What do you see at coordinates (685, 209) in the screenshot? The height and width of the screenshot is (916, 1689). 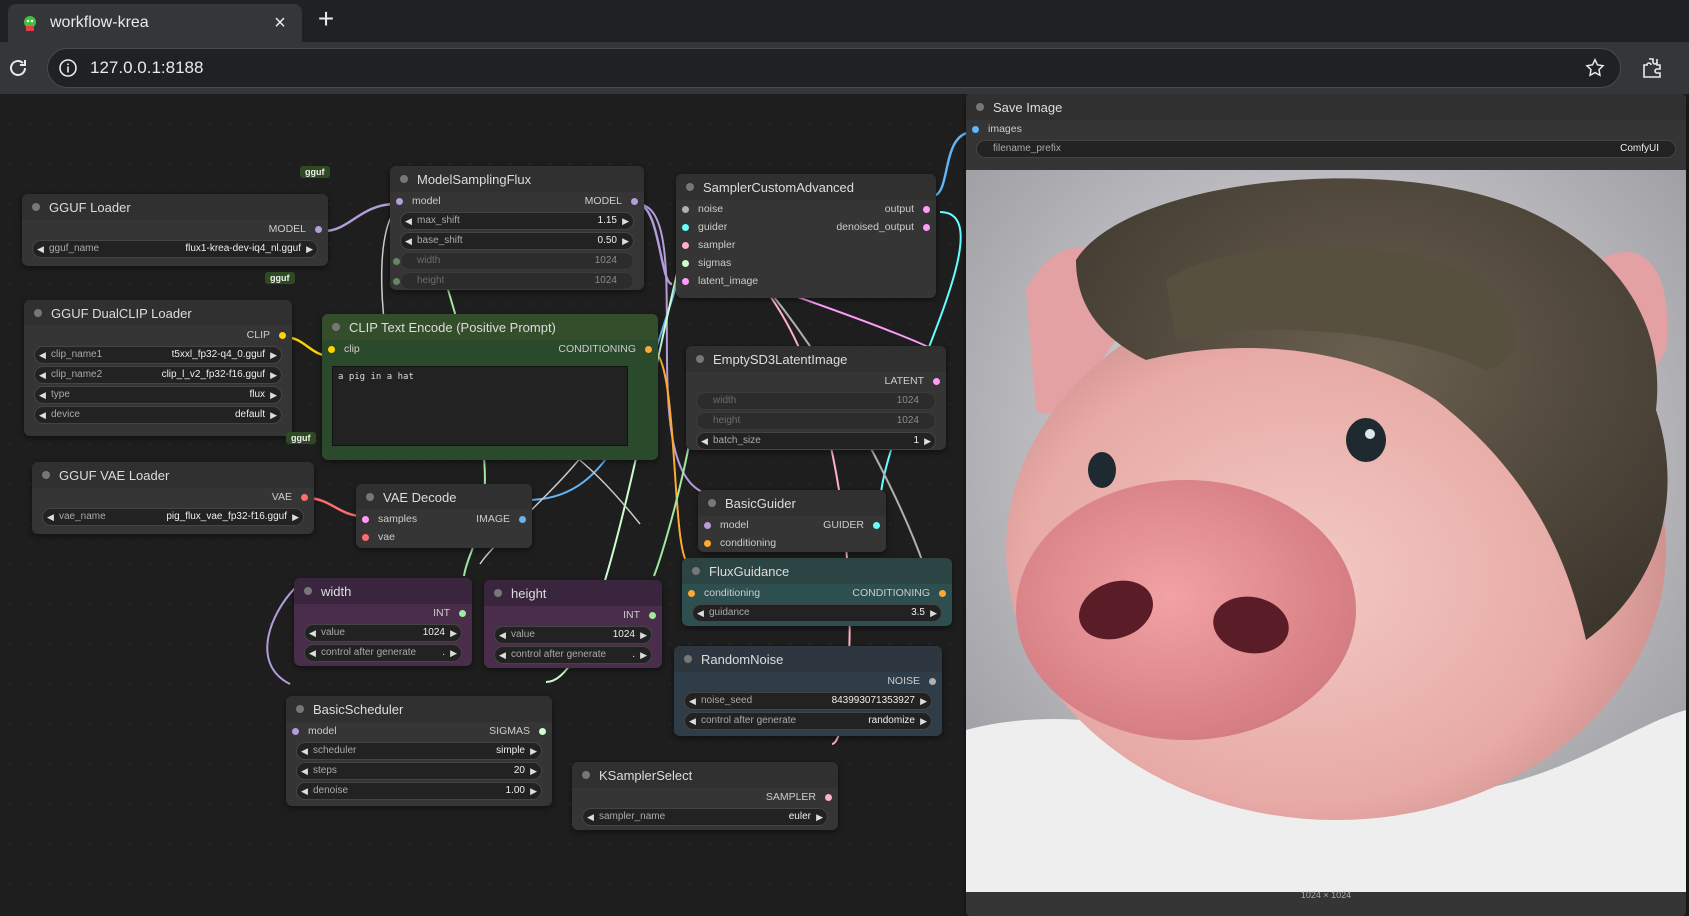 I see `noise-input-pin` at bounding box center [685, 209].